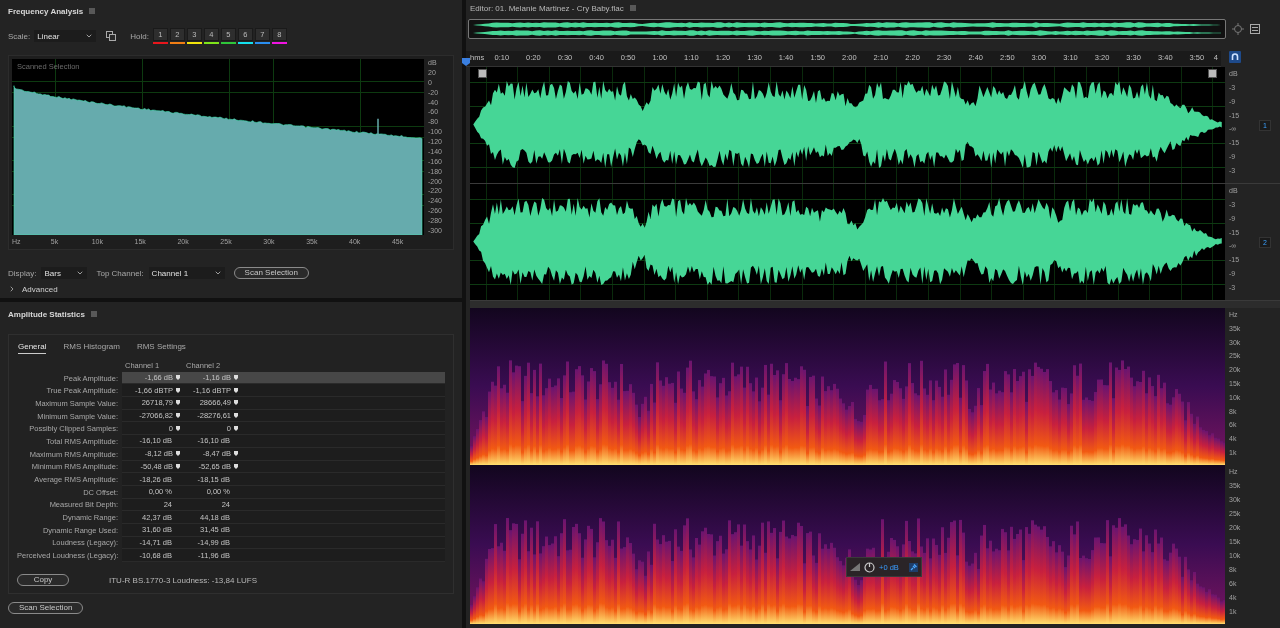  I want to click on pin-icon, so click(913, 567).